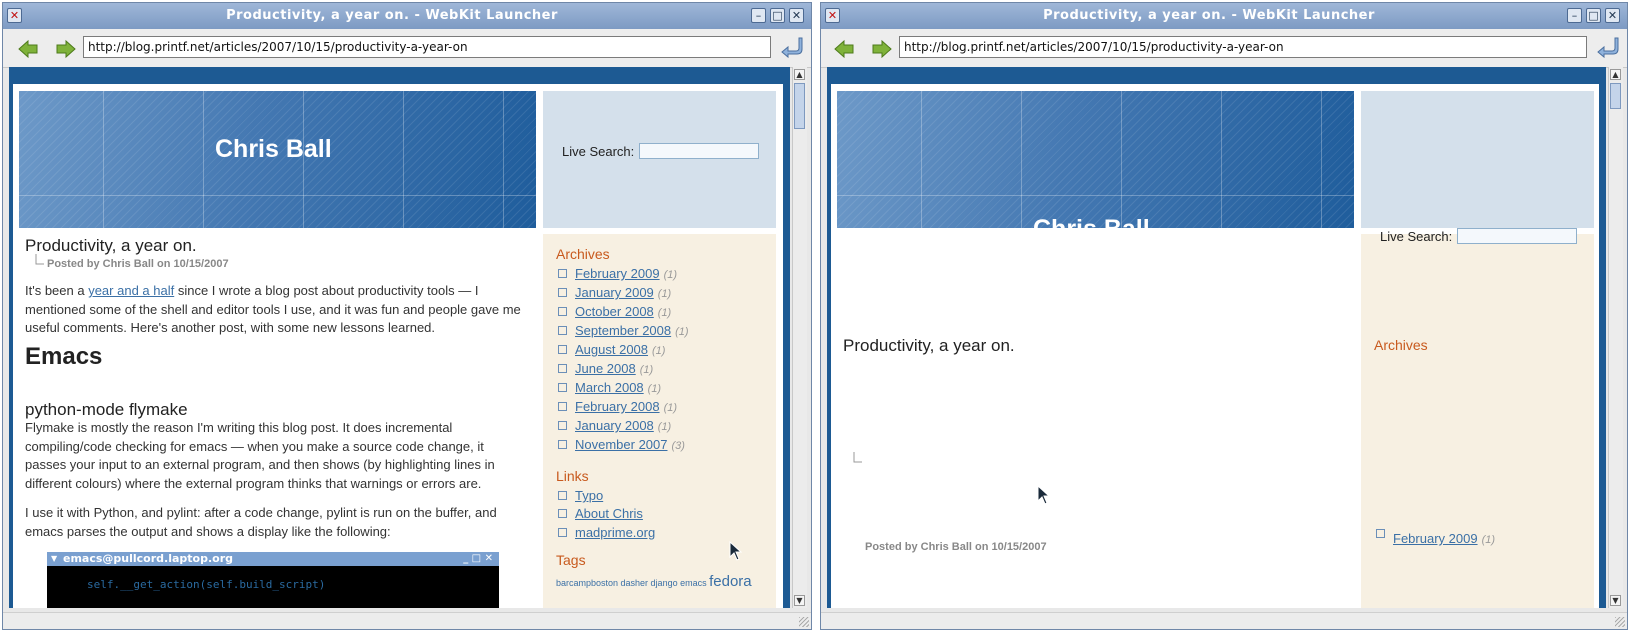  Describe the element at coordinates (1477, 159) in the screenshot. I see `search-panel` at that location.